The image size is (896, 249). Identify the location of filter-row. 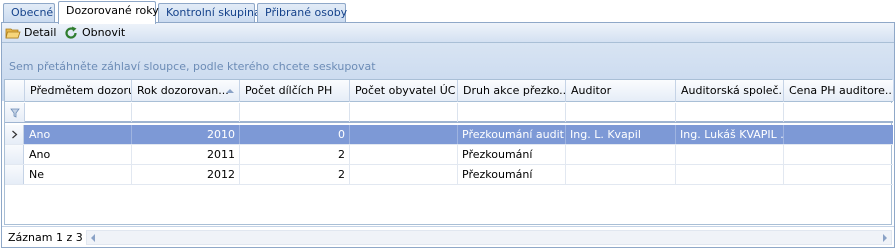
(449, 113).